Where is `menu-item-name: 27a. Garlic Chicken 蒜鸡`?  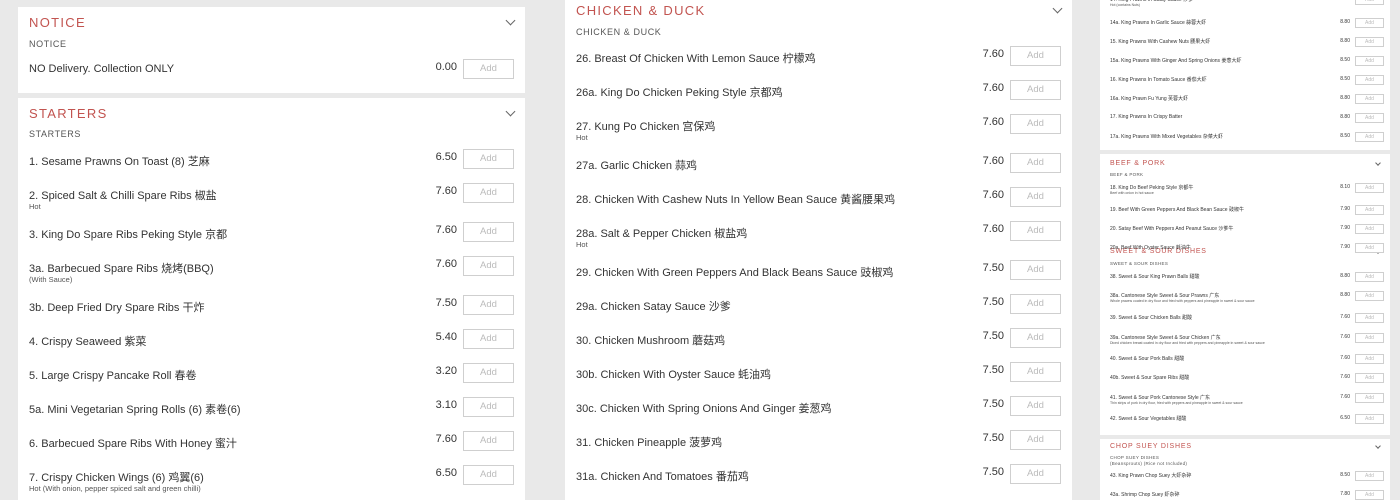
menu-item-name: 27a. Garlic Chicken 蒜鸡 is located at coordinates (637, 166).